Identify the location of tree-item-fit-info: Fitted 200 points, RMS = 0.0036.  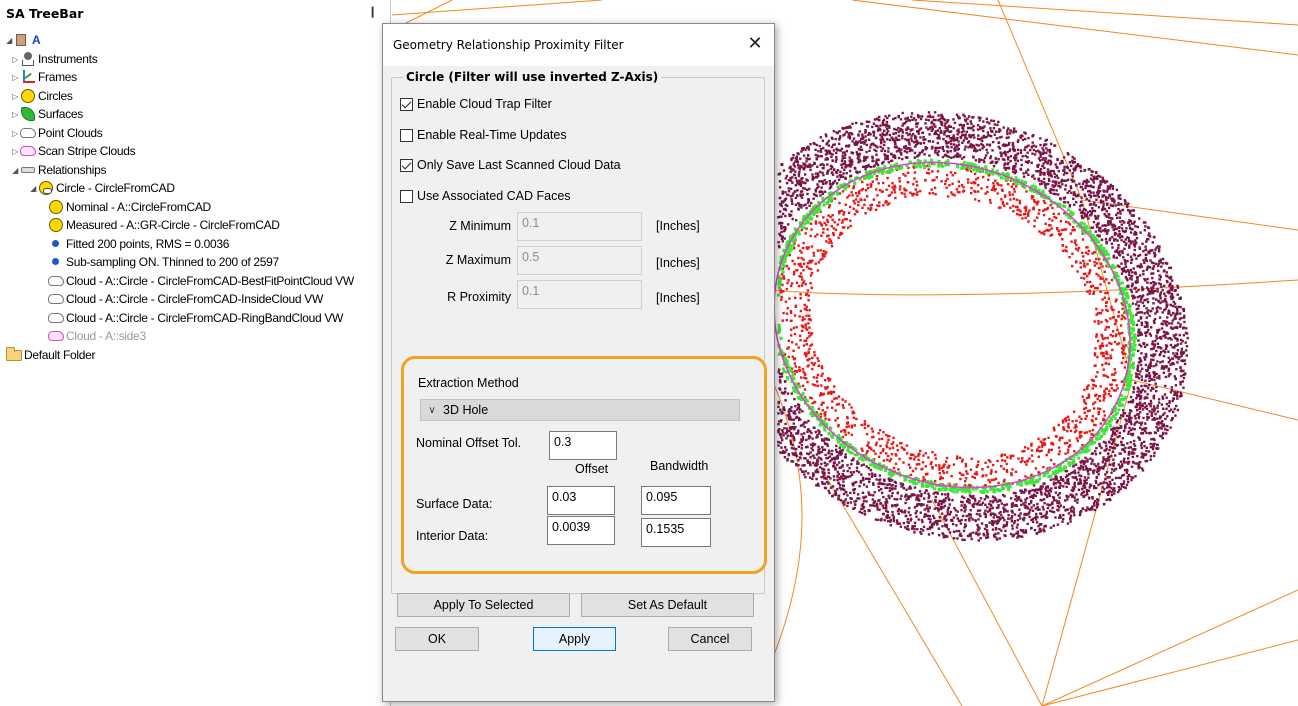
(138, 244).